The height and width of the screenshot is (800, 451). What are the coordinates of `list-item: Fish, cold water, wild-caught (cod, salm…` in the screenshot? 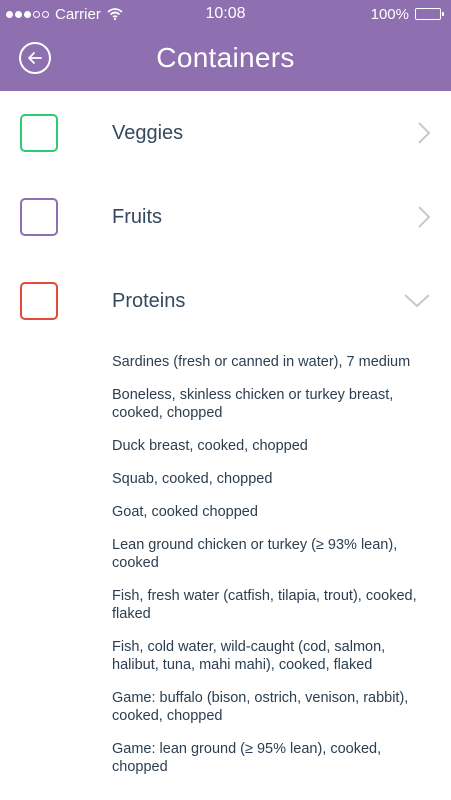 It's located at (249, 656).